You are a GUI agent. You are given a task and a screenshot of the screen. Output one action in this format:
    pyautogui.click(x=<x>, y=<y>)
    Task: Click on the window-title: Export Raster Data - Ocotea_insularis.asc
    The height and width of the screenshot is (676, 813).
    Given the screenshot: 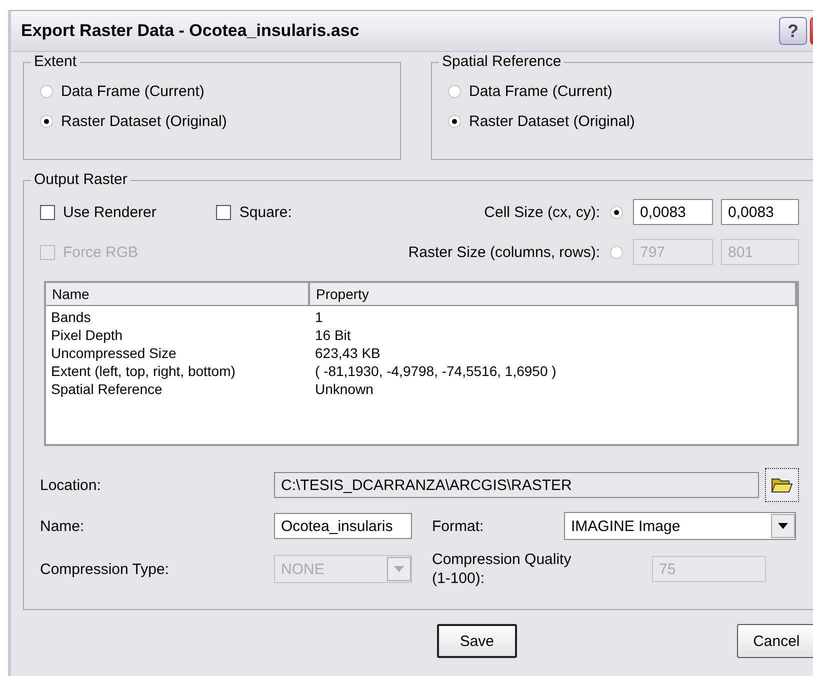 What is the action you would take?
    pyautogui.click(x=190, y=31)
    